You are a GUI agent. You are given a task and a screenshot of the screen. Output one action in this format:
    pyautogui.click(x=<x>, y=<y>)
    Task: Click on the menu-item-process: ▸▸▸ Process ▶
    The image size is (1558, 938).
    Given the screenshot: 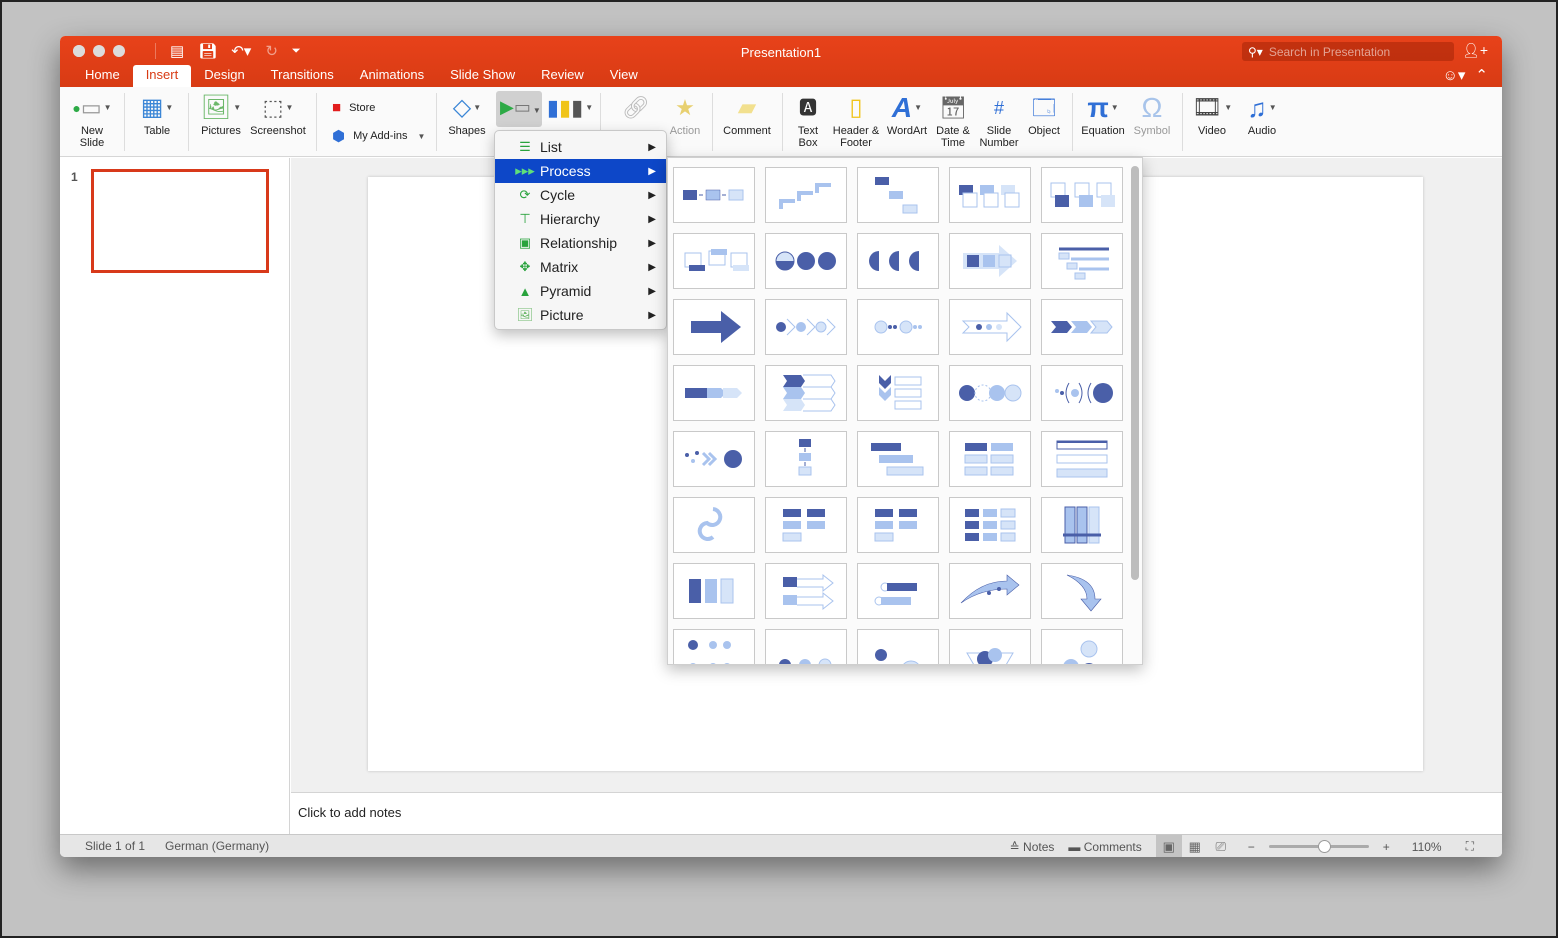 What is the action you would take?
    pyautogui.click(x=580, y=171)
    